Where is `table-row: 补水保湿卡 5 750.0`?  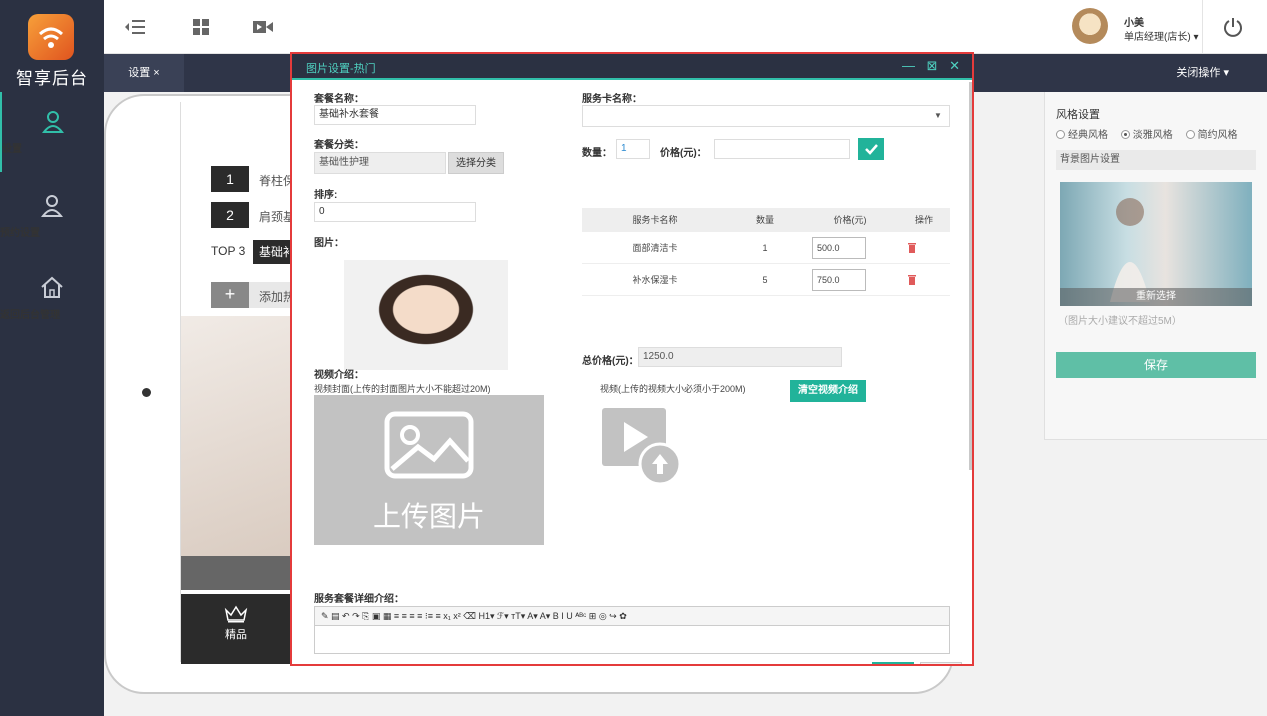
table-row: 补水保湿卡 5 750.0 is located at coordinates (766, 280).